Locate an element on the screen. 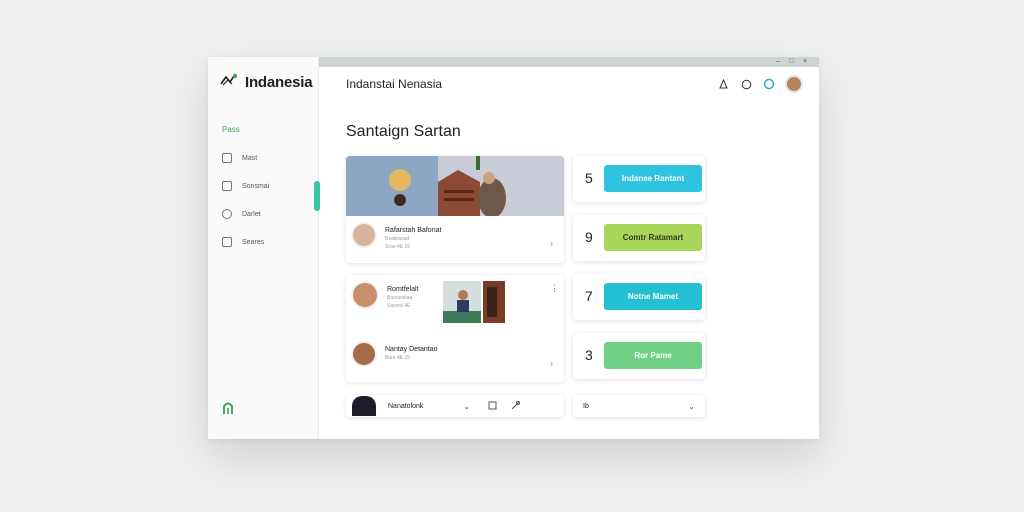 The width and height of the screenshot is (1024, 512). add-icon is located at coordinates (227, 242).